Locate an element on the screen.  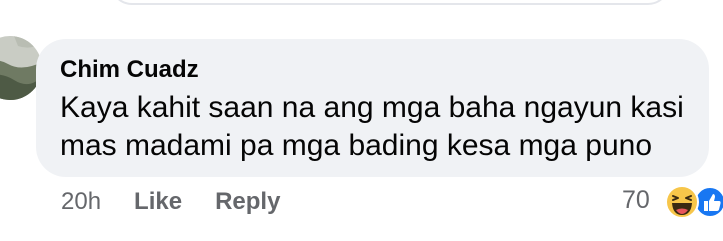
like-icon is located at coordinates (708, 202).